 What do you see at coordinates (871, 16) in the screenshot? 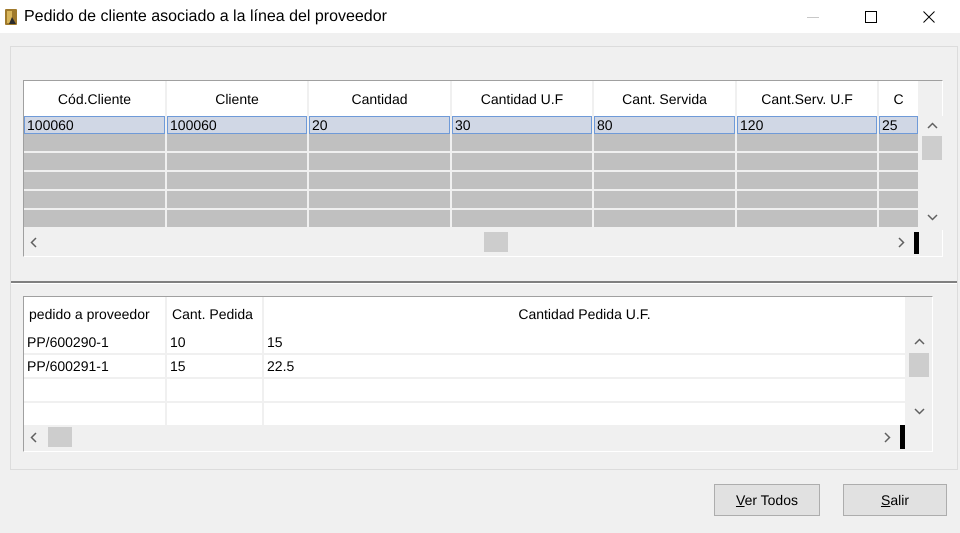
I see `maximize-icon` at bounding box center [871, 16].